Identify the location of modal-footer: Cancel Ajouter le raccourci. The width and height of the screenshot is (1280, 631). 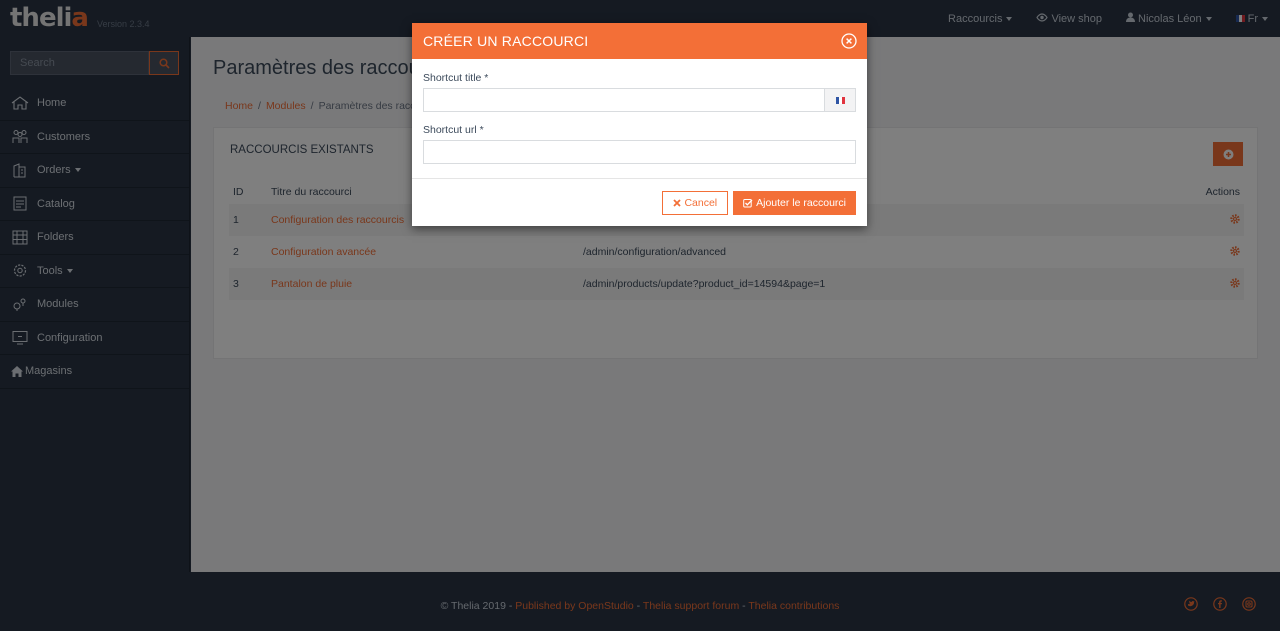
(639, 202).